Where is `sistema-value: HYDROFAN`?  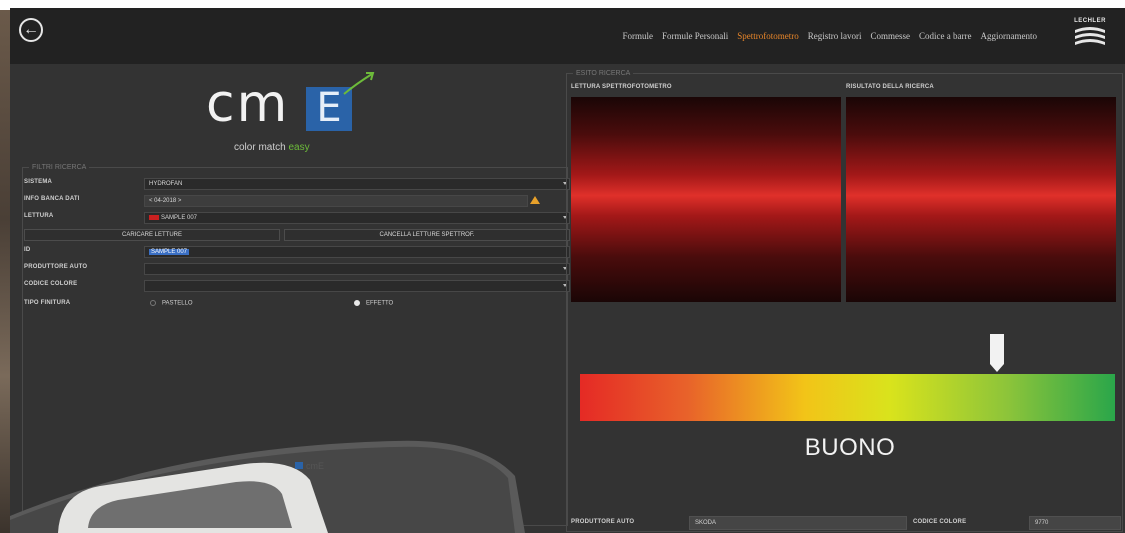 sistema-value: HYDROFAN is located at coordinates (166, 184).